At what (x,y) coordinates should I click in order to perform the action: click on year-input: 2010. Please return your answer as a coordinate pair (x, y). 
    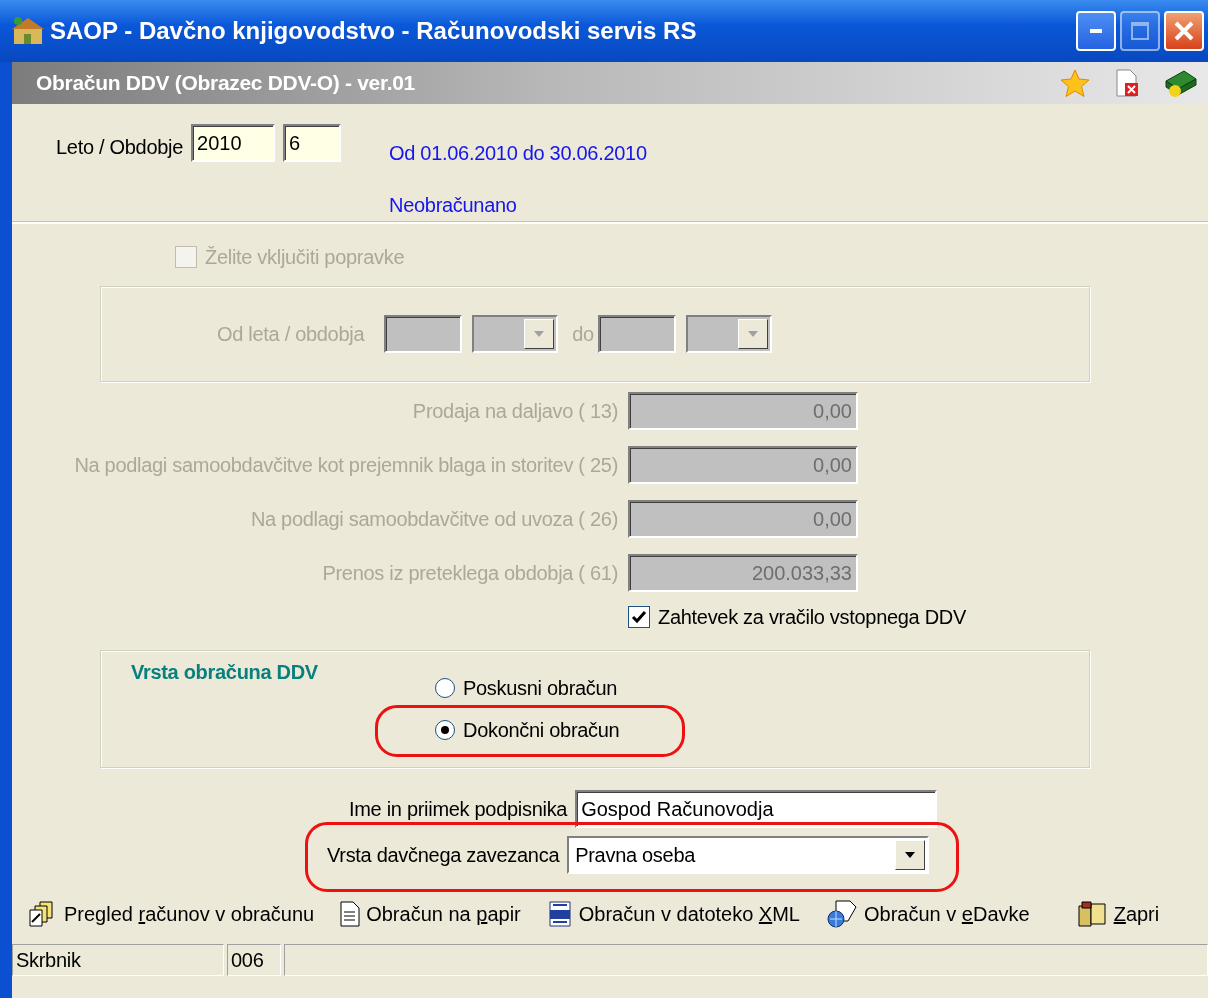
    Looking at the image, I should click on (233, 143).